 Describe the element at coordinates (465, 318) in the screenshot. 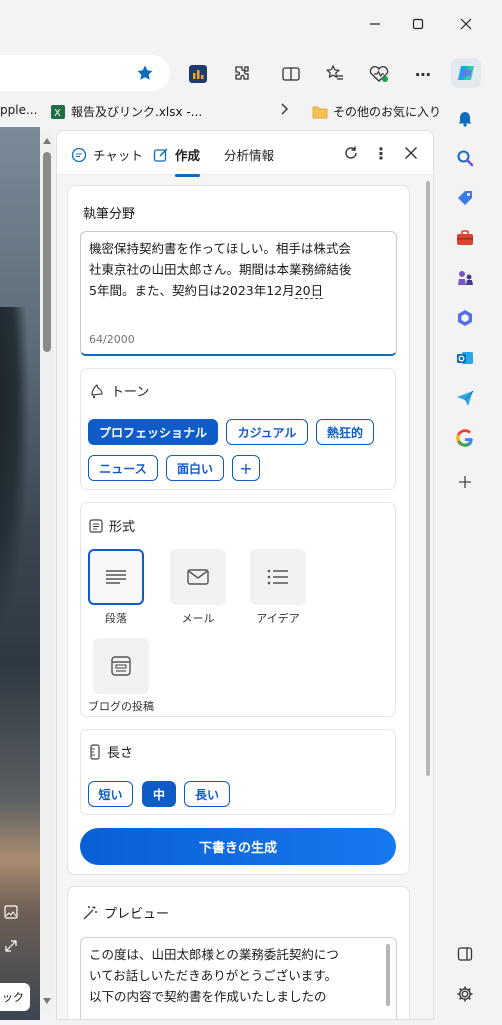

I see `microsoft365-icon` at that location.